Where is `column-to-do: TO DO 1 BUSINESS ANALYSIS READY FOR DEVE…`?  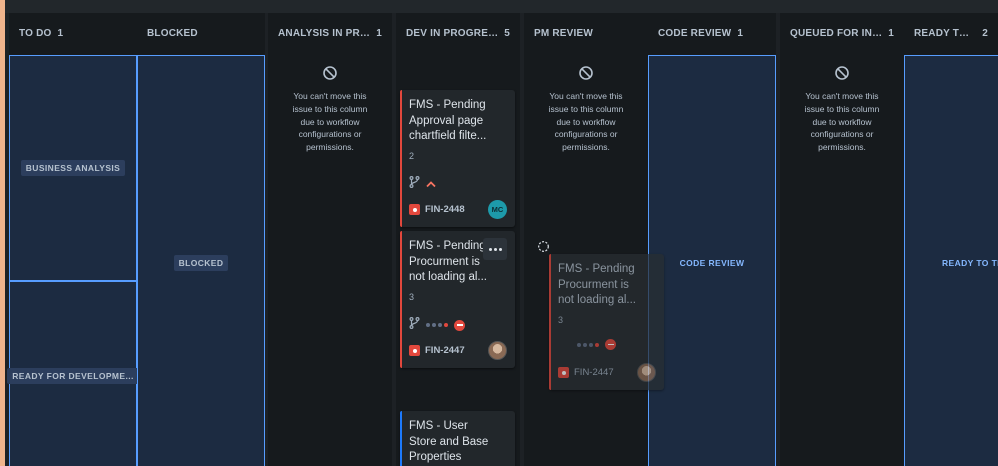 column-to-do: TO DO 1 BUSINESS ANALYSIS READY FOR DEVE… is located at coordinates (73, 239).